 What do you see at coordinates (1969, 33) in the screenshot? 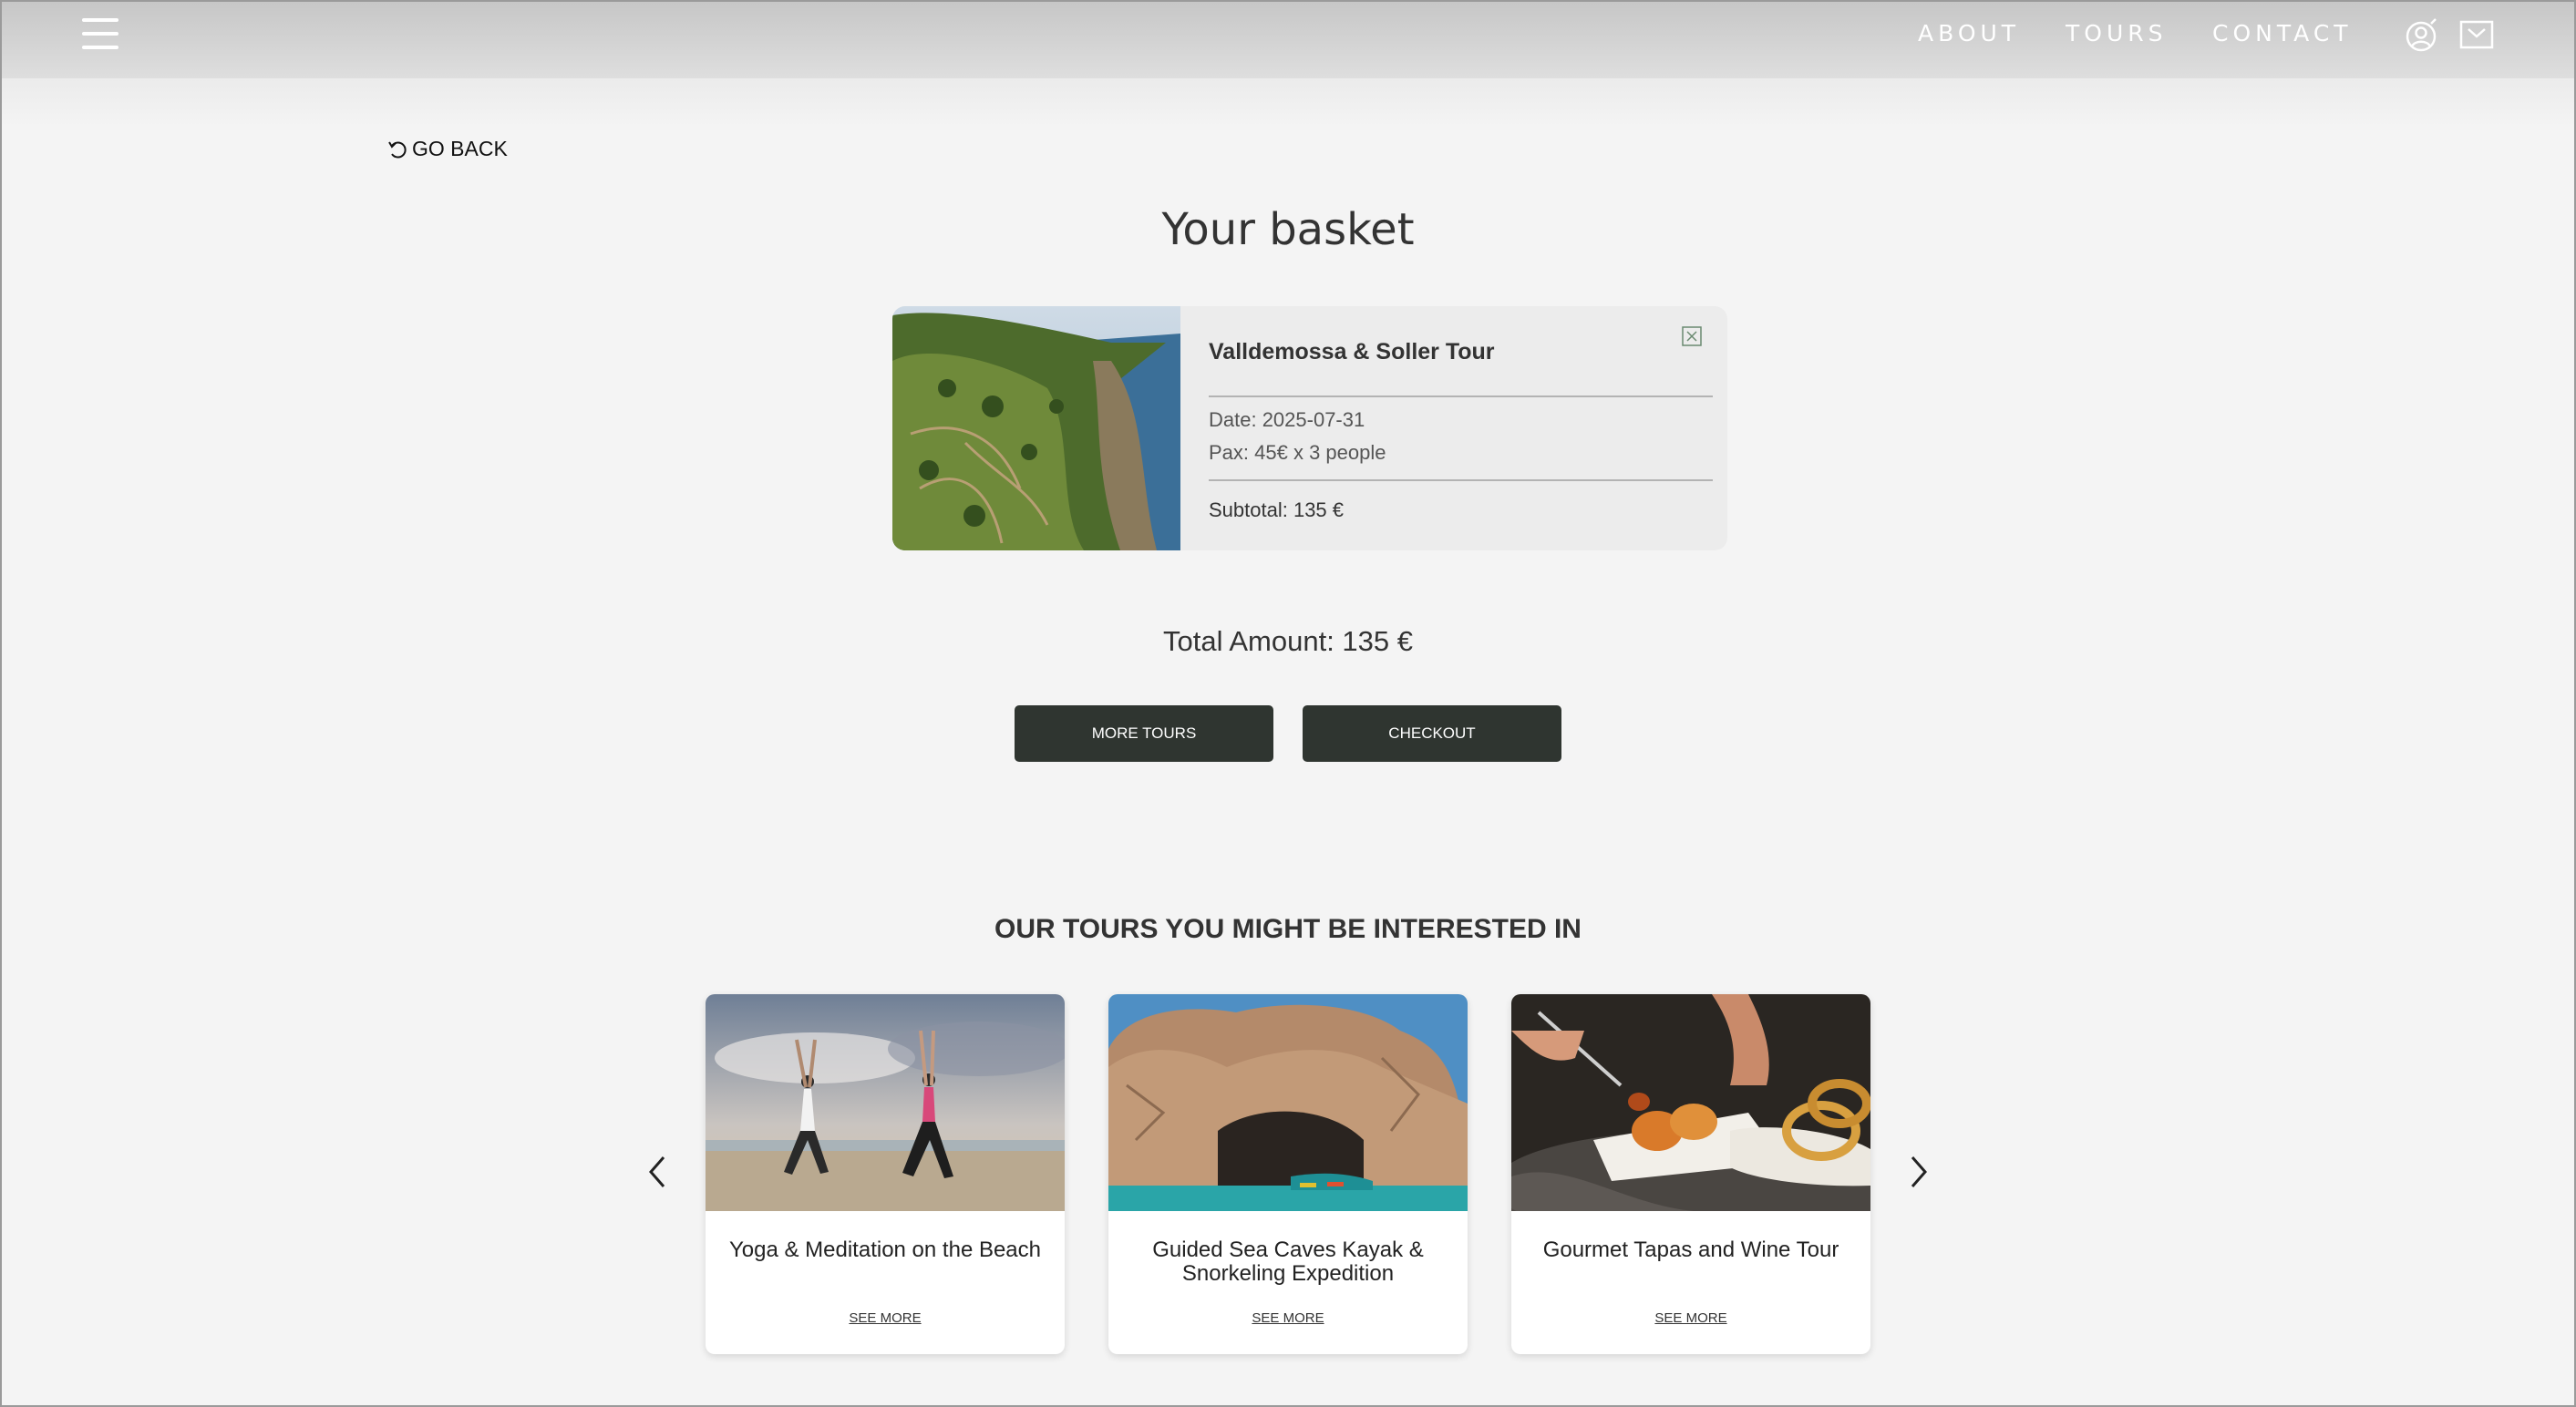
I see `nav-about: ABOUT` at bounding box center [1969, 33].